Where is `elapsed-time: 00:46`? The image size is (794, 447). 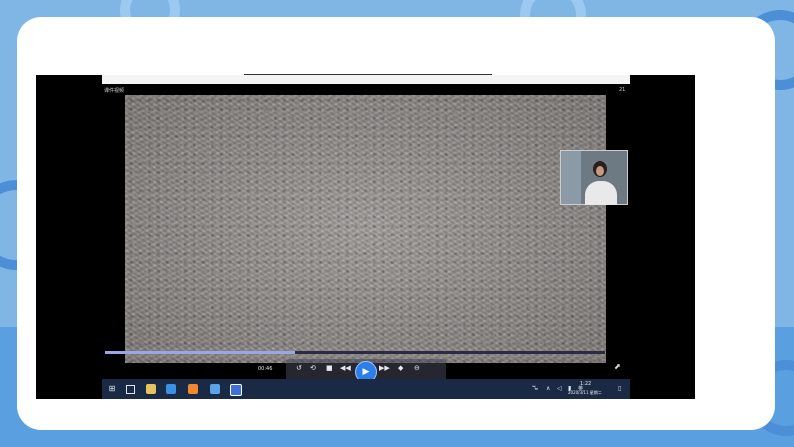 elapsed-time: 00:46 is located at coordinates (265, 369).